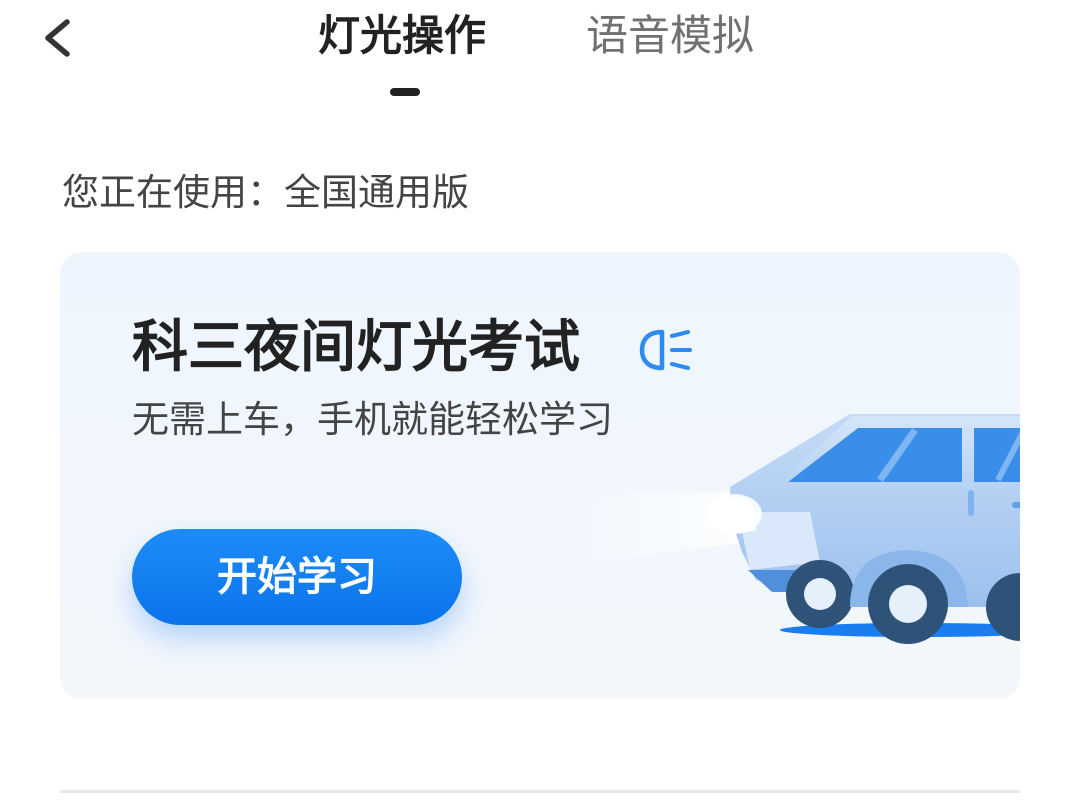  I want to click on tab-voice-simulation: 语音模拟, so click(670, 36).